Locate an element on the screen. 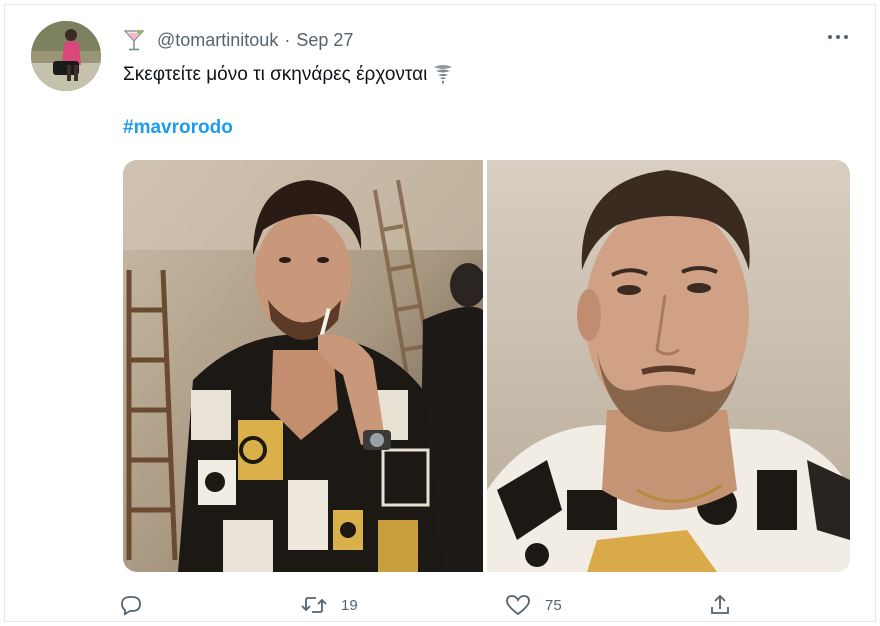 The width and height of the screenshot is (880, 626). tweet-text: Σκεφτείτε μόνο τι σκηνάρες έρχονται is located at coordinates (288, 75).